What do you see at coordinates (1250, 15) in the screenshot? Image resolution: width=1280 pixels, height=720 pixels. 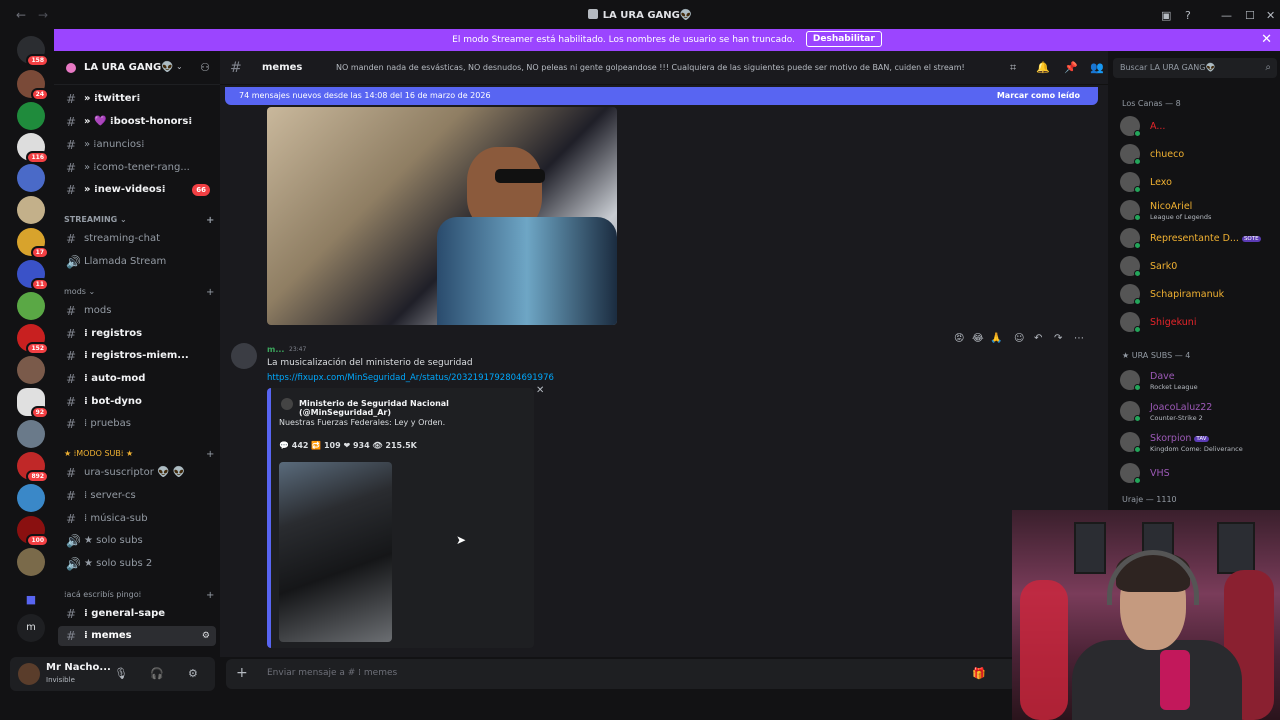 I see `maximize-icon: ☐` at bounding box center [1250, 15].